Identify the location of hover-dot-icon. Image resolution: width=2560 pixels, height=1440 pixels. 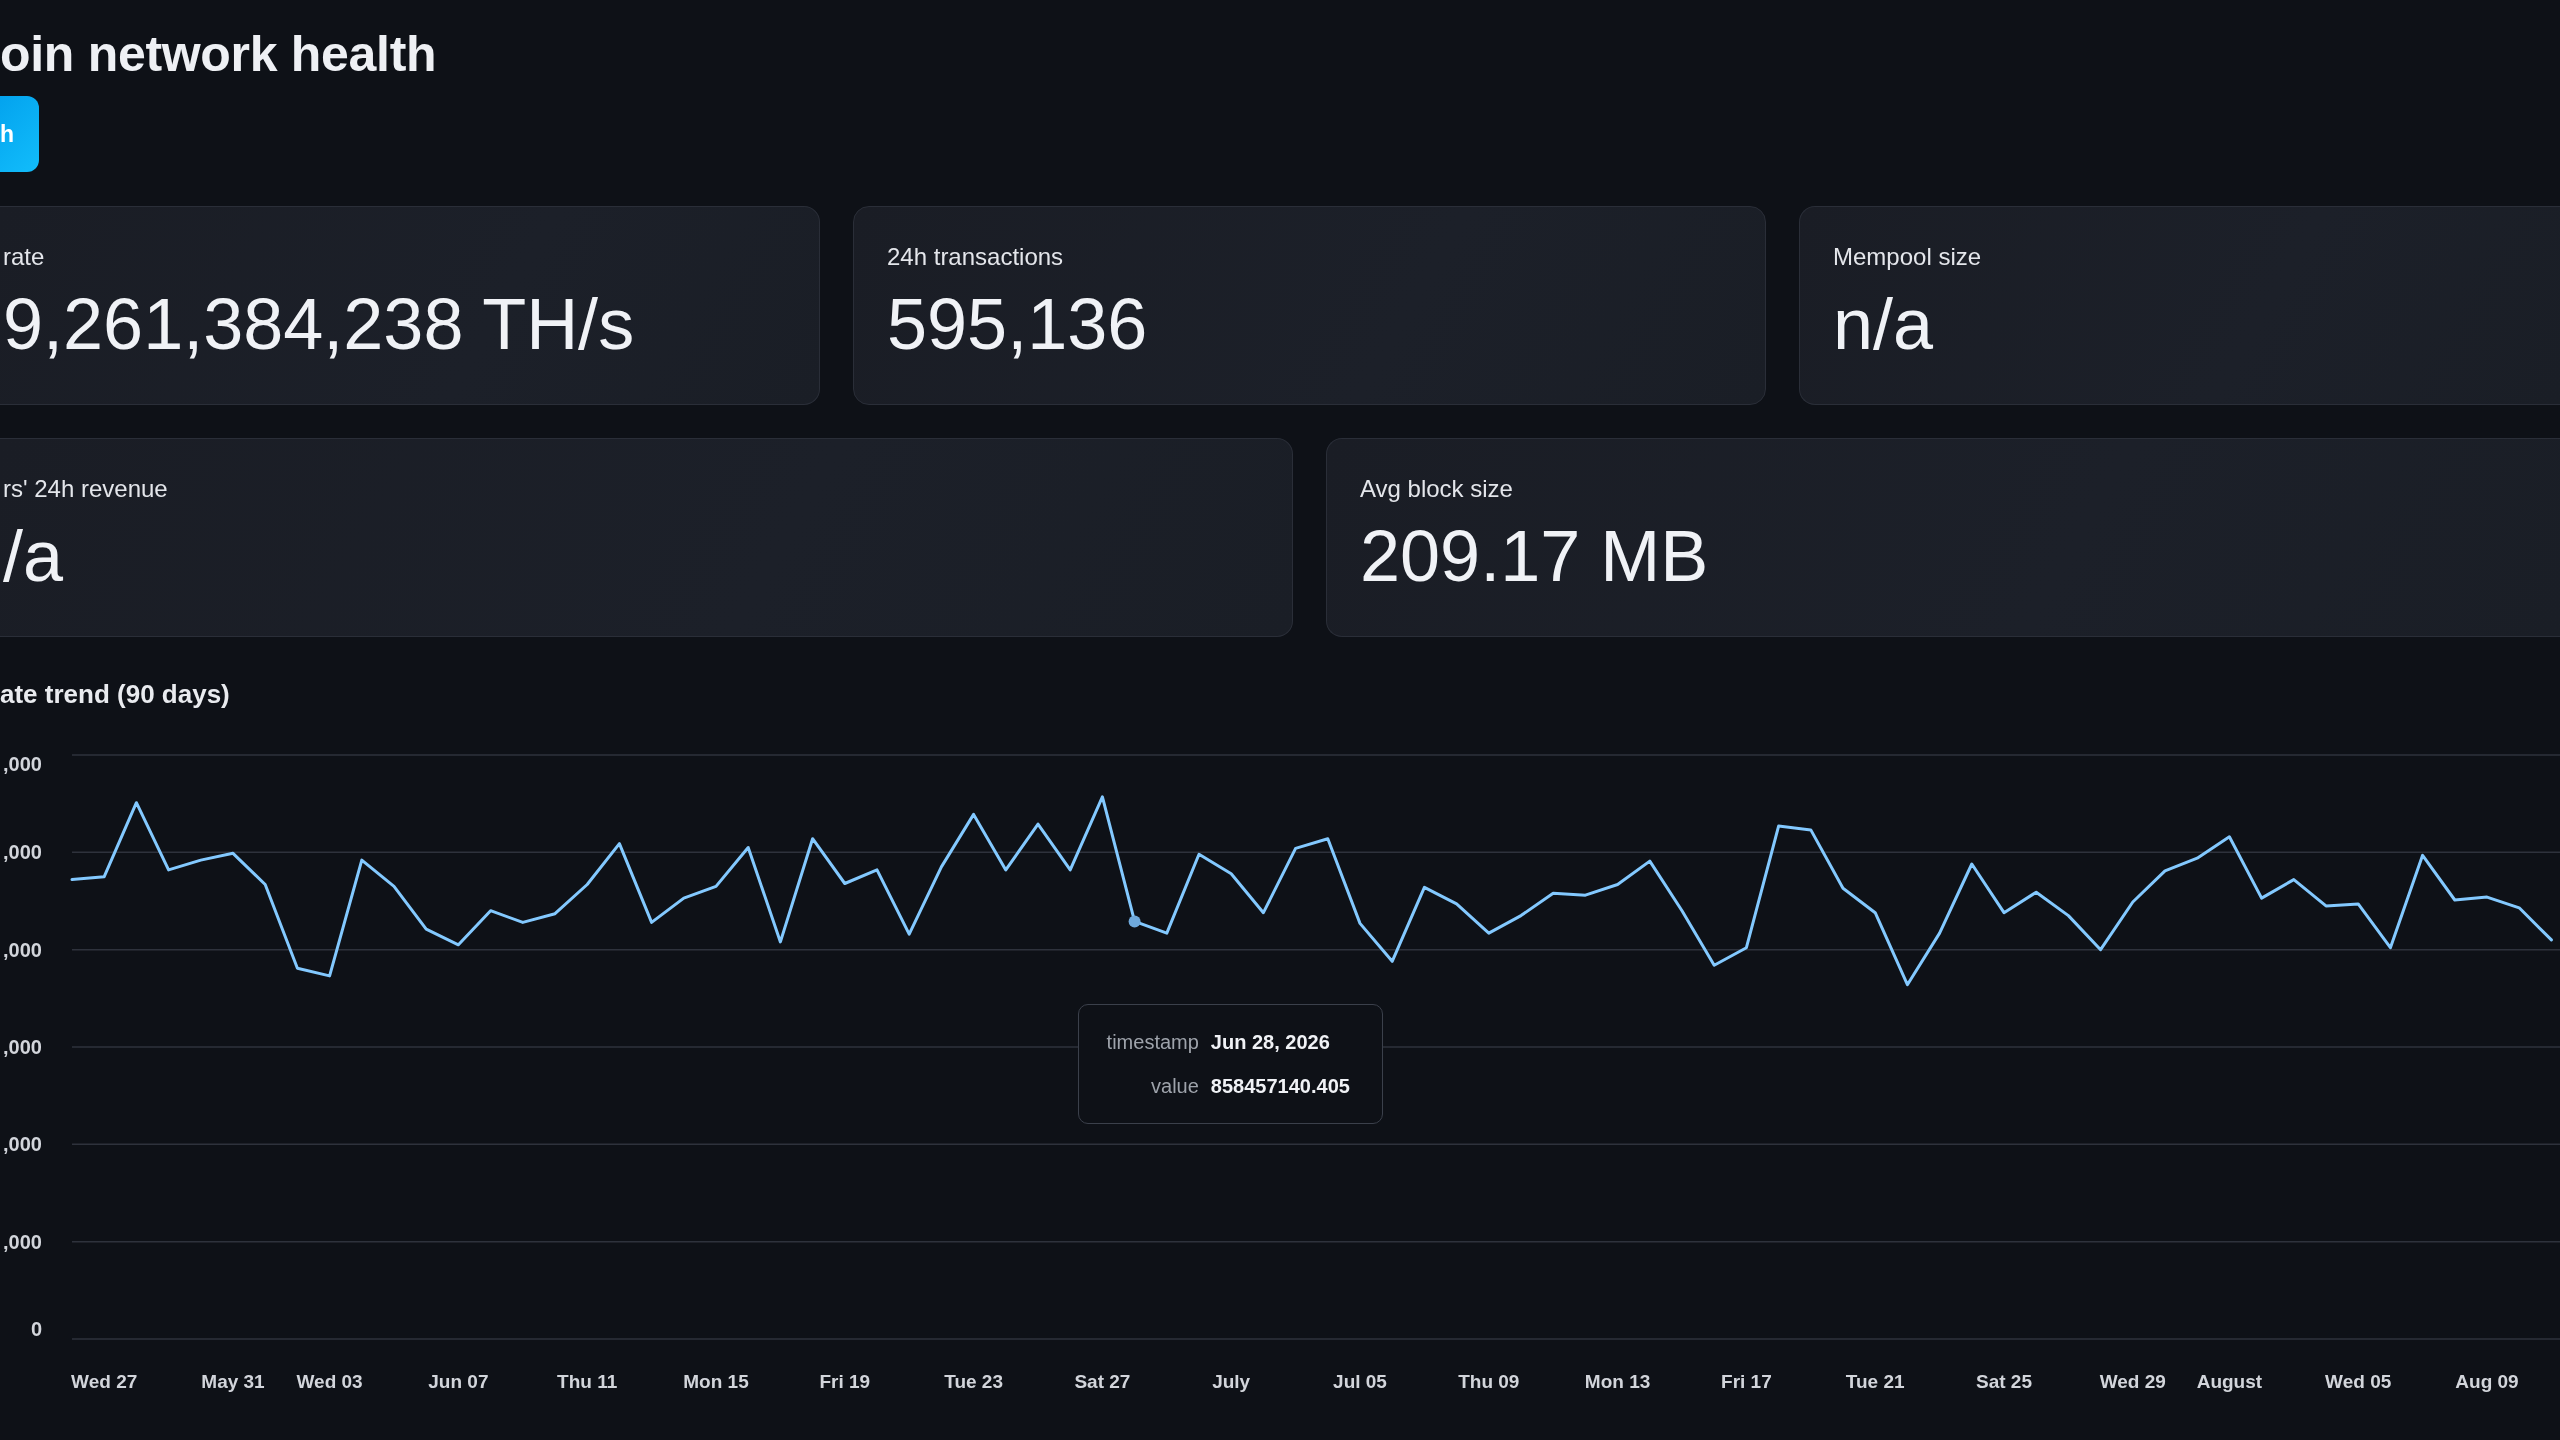
(1134, 921).